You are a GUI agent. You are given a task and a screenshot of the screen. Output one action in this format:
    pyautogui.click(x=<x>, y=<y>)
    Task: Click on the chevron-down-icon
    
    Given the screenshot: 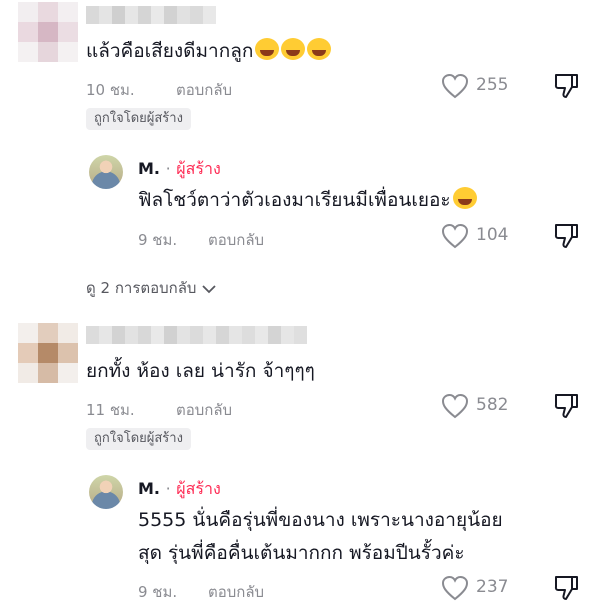 What is the action you would take?
    pyautogui.click(x=209, y=289)
    